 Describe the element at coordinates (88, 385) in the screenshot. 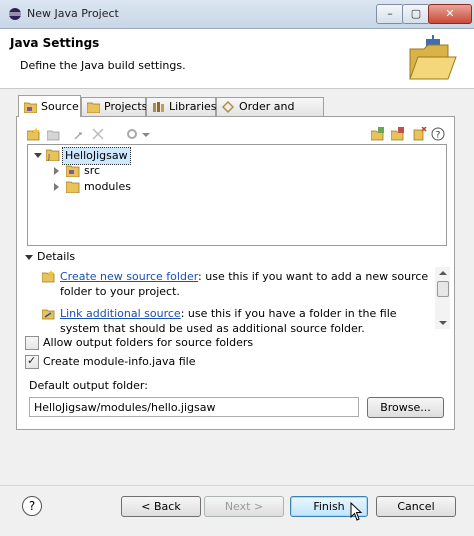

I see `default-output-folder-label: Default output folder:` at that location.